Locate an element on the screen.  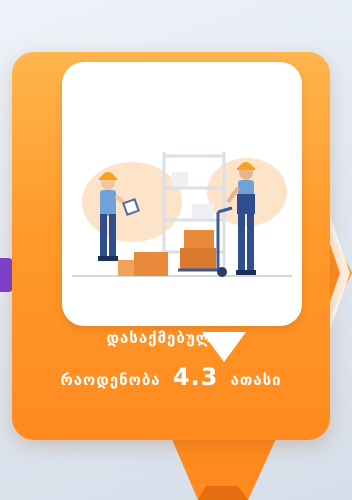
stat-unit: ათასი is located at coordinates (256, 380).